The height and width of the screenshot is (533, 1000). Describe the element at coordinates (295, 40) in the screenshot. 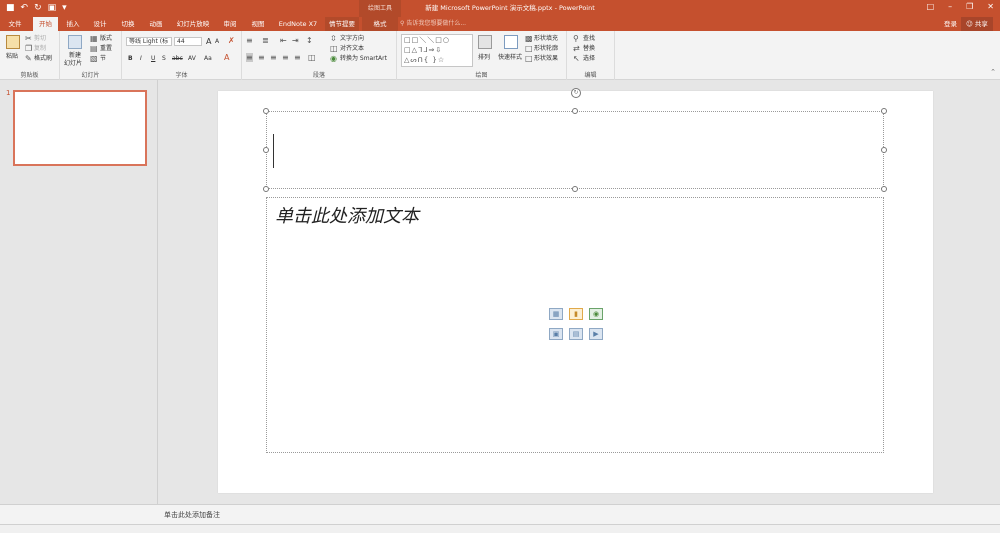

I see `increase-indent-icon: ⇥` at that location.